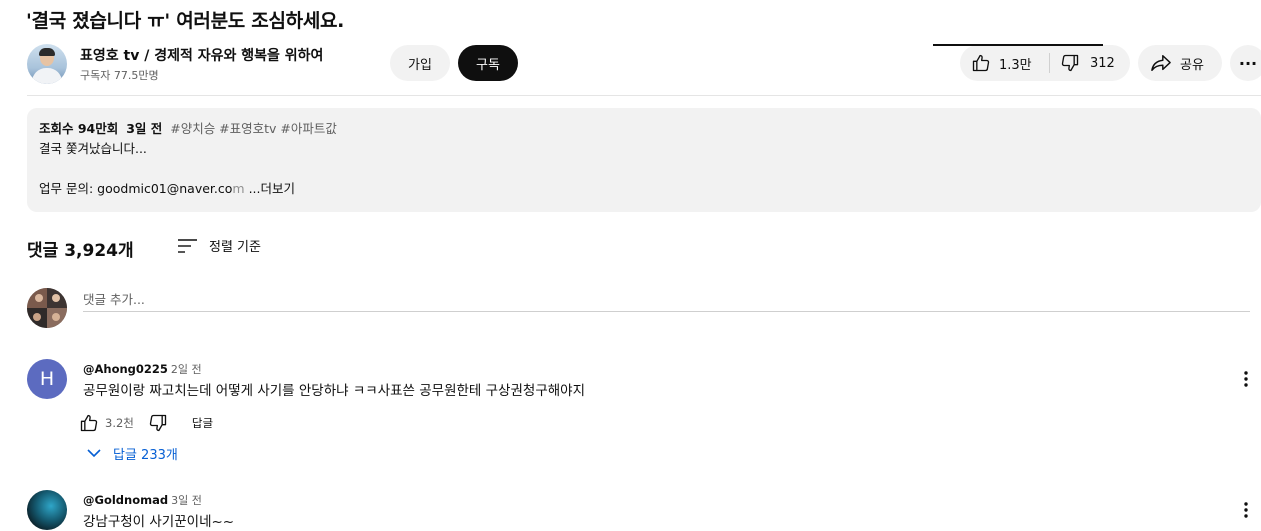 The image size is (1261, 531). What do you see at coordinates (185, 21) in the screenshot?
I see `video-title: '결국 졌습니다 ㅠ' 여러분도 조심하세요.` at bounding box center [185, 21].